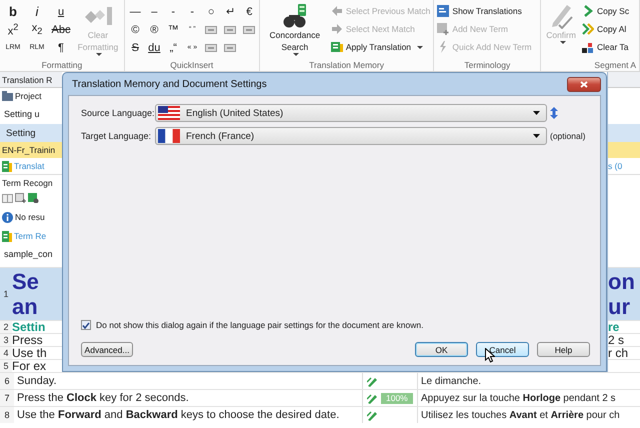 The image size is (640, 428). I want to click on format-button: ¶, so click(61, 47).